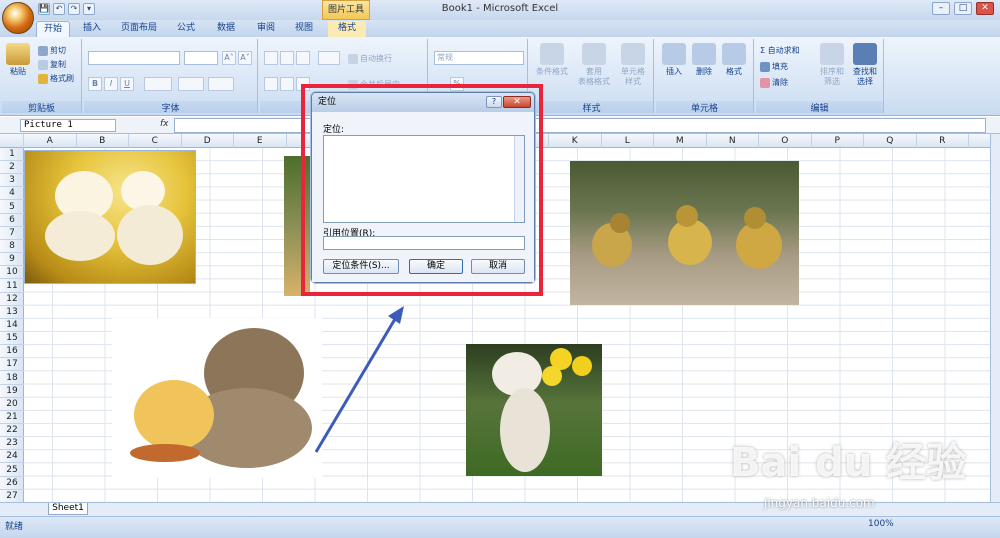  Describe the element at coordinates (12, 483) in the screenshot. I see `row-header: 26` at that location.